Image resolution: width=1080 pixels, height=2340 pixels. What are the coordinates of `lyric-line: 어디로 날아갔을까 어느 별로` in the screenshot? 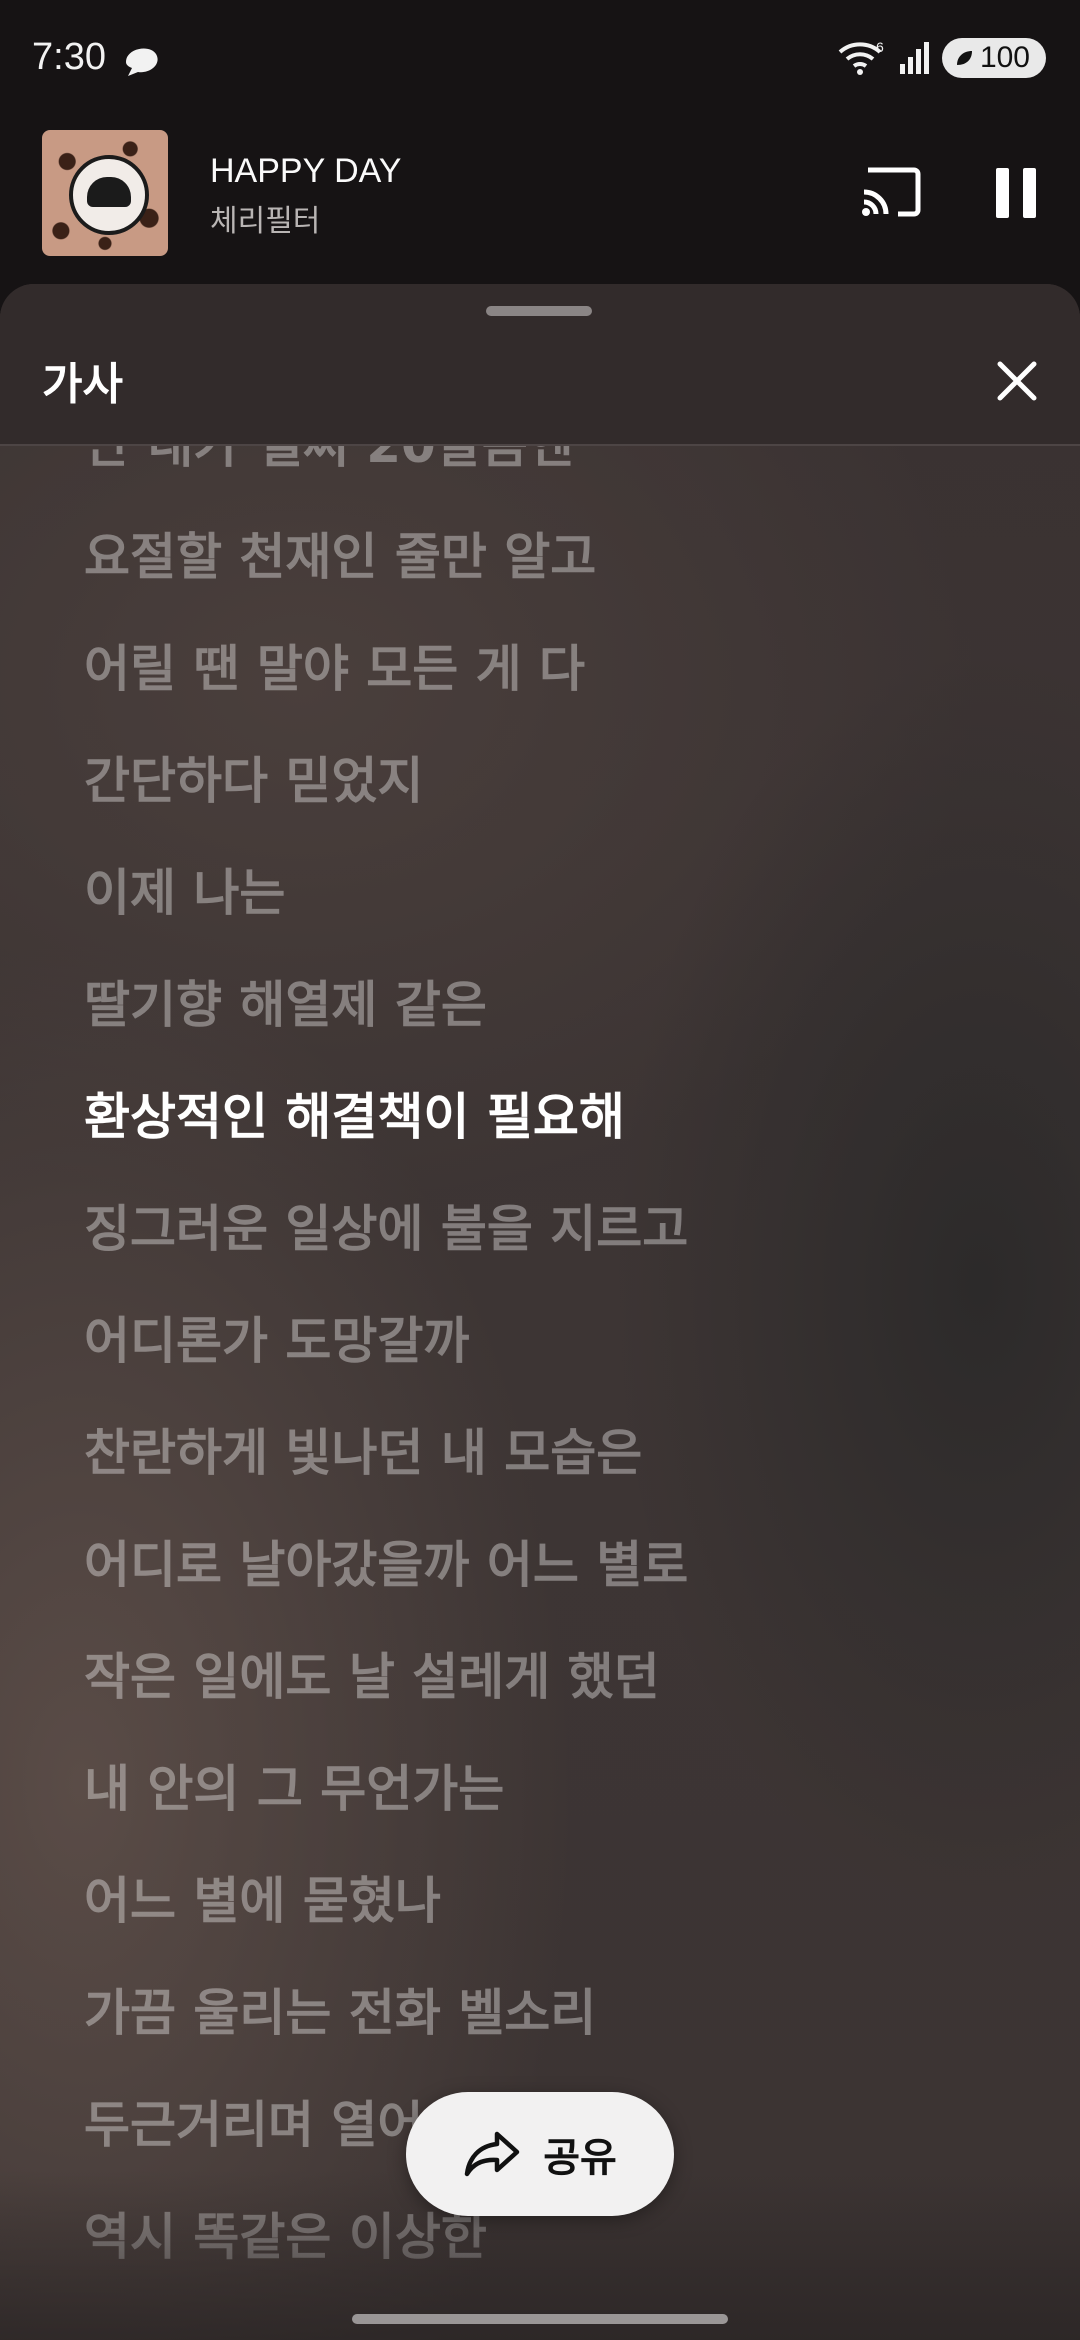 It's located at (386, 1561).